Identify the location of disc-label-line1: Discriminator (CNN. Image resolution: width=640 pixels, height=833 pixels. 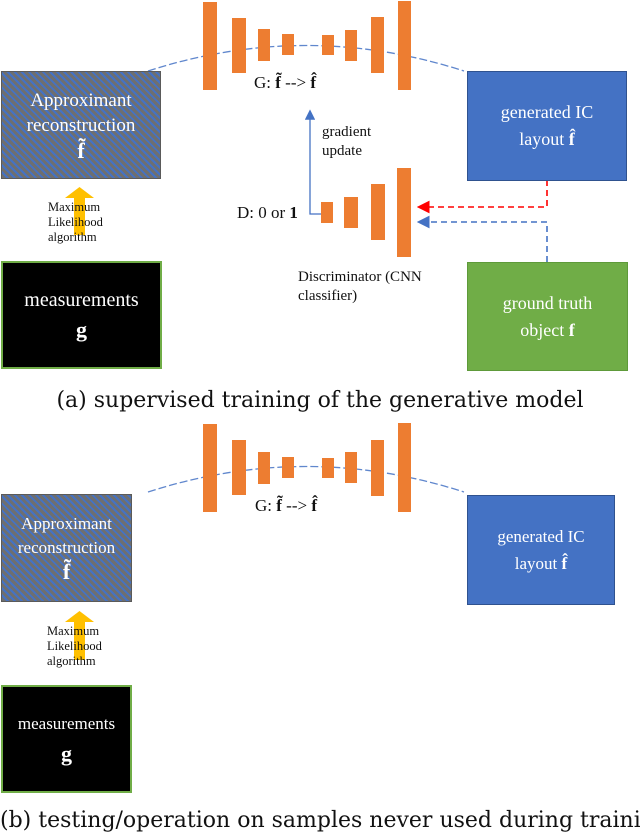
(360, 277).